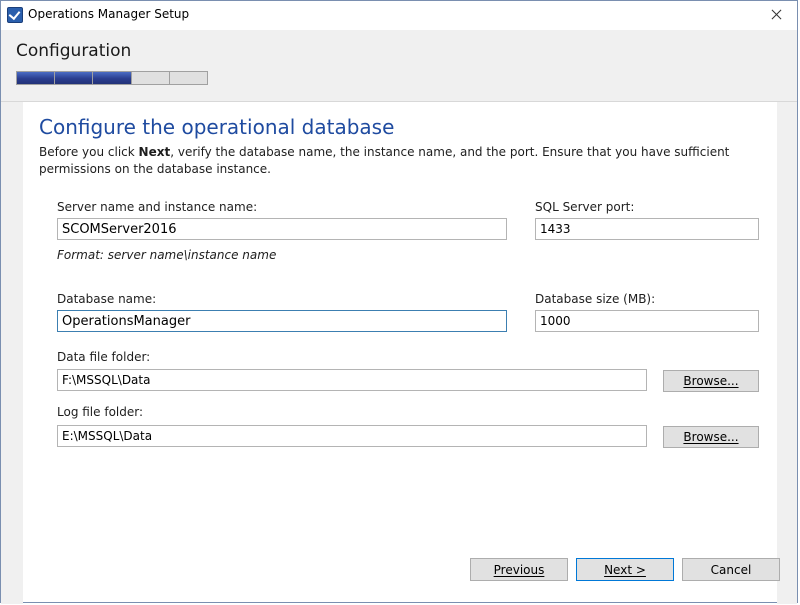 Image resolution: width=800 pixels, height=605 pixels. What do you see at coordinates (89, 152) in the screenshot?
I see `intro-text-start: Before you click` at bounding box center [89, 152].